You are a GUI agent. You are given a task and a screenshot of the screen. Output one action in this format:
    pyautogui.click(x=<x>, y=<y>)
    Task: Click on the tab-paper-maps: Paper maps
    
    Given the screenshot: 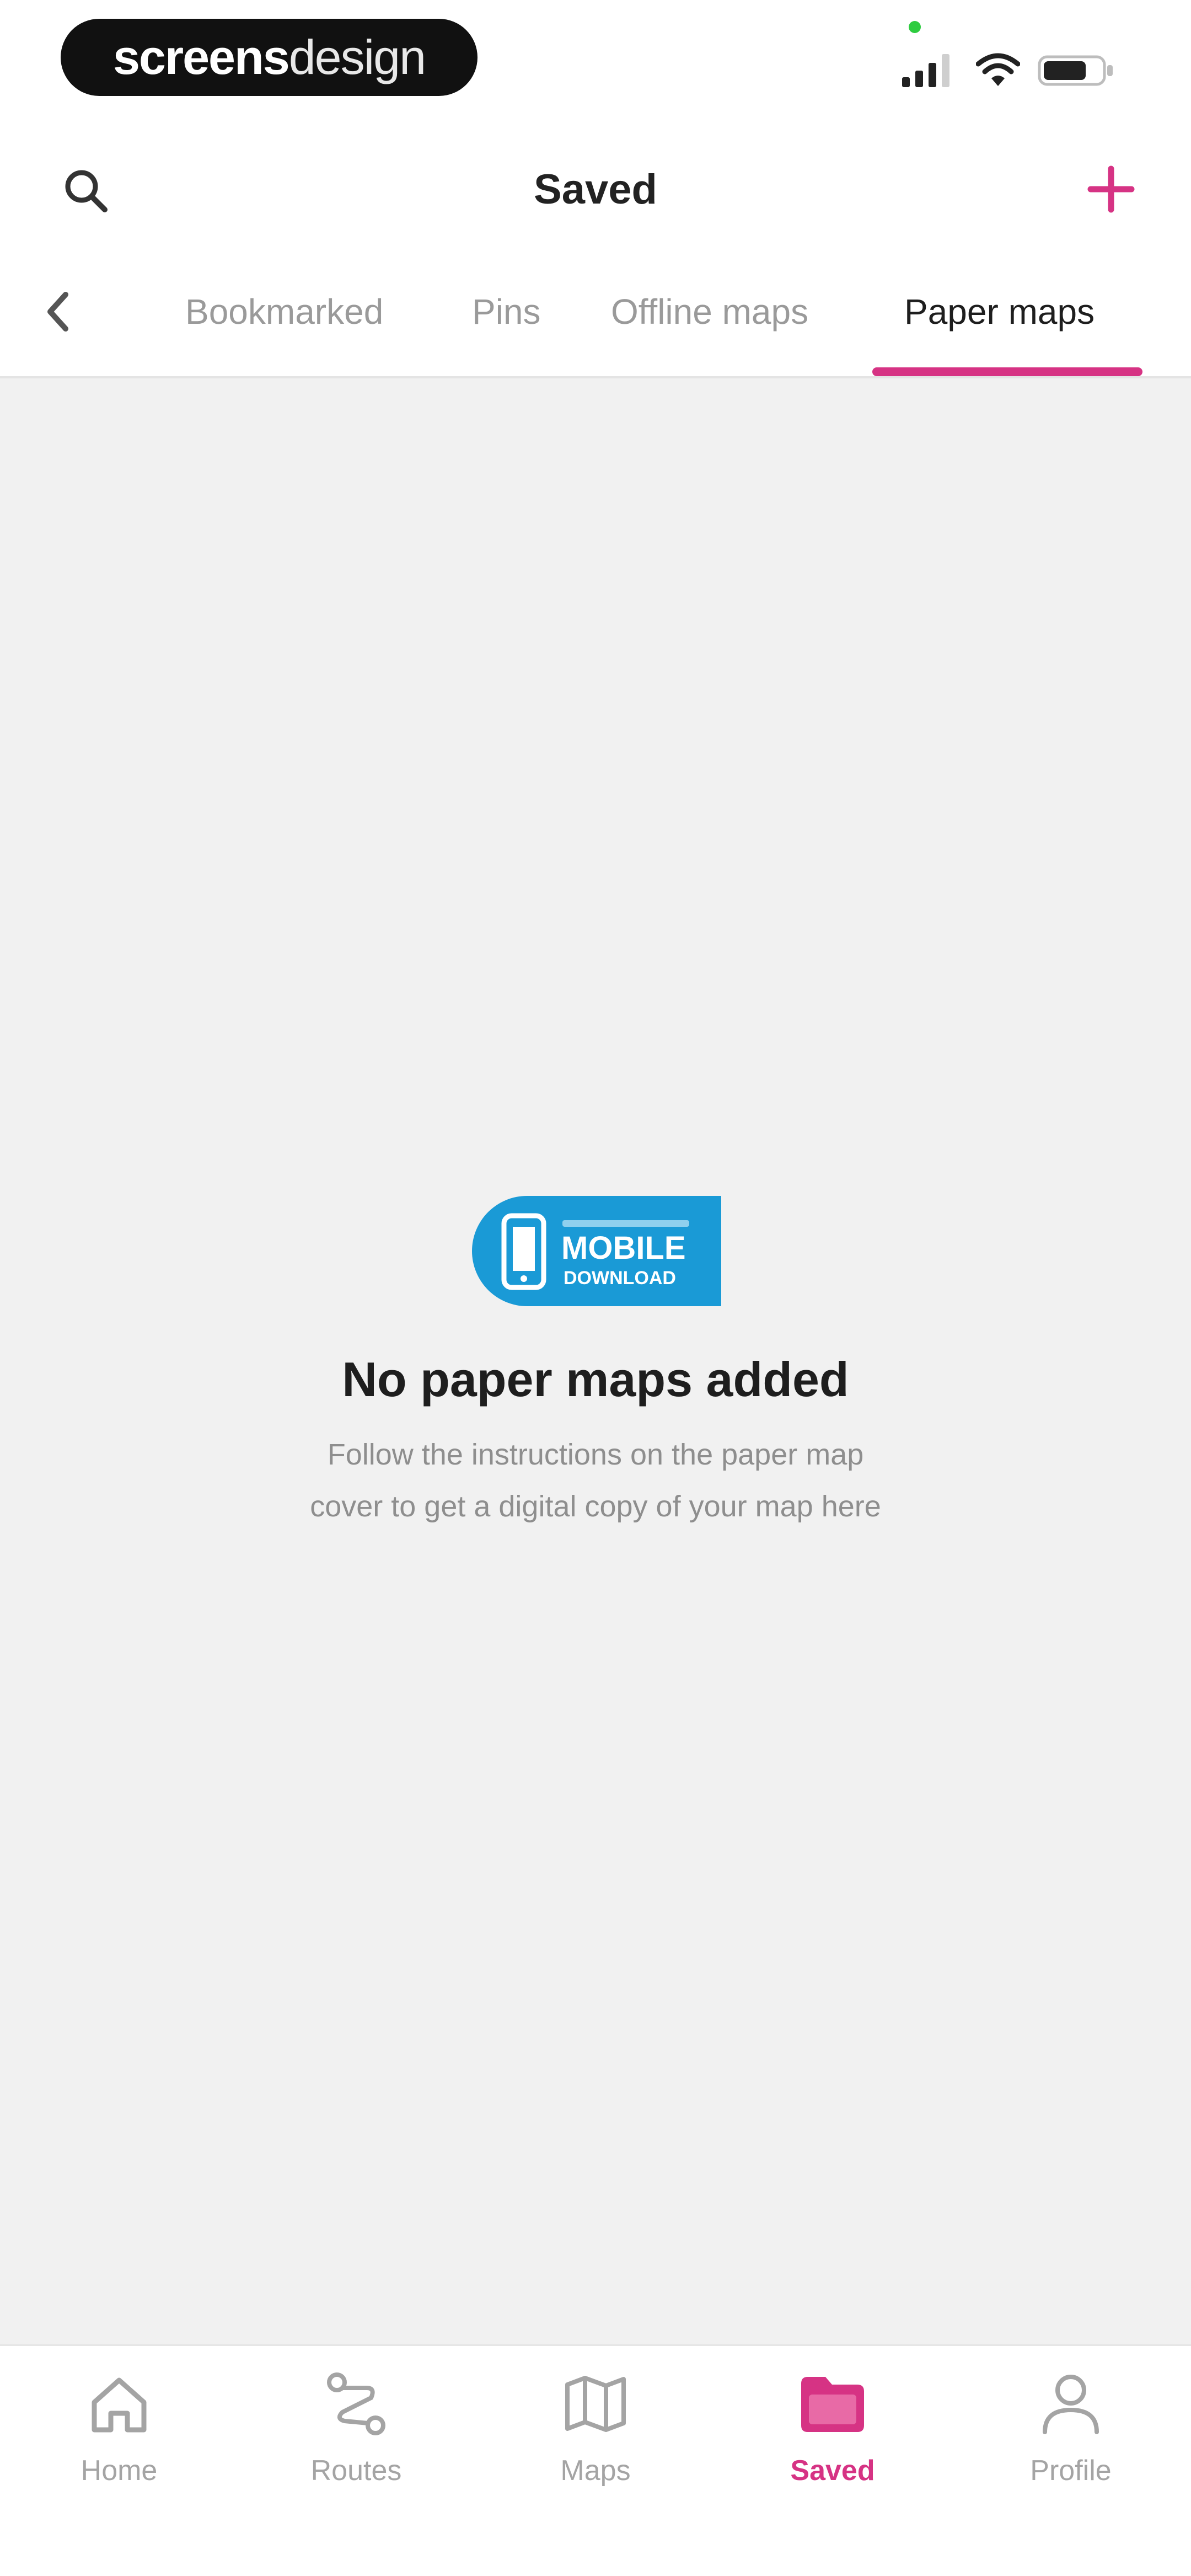 What is the action you would take?
    pyautogui.click(x=999, y=311)
    